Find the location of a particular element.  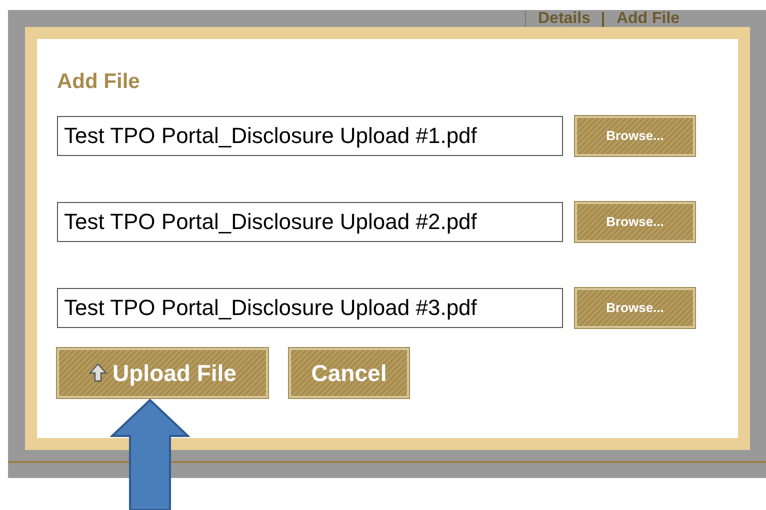

cancel-button: Cancel is located at coordinates (349, 373).